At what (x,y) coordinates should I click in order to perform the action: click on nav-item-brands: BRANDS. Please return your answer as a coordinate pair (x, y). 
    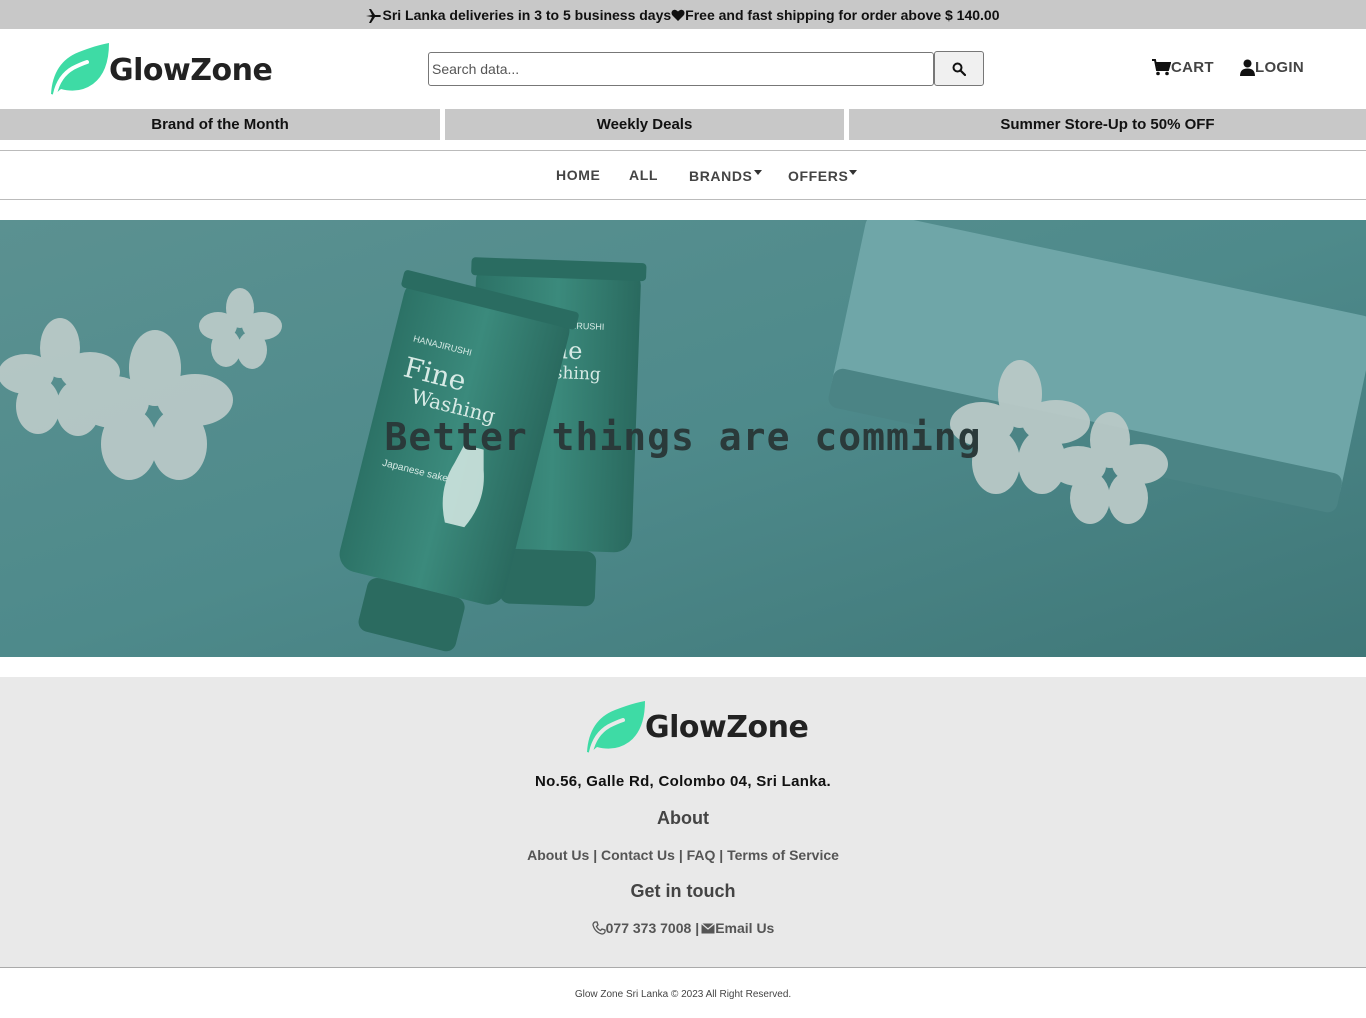
    Looking at the image, I should click on (725, 176).